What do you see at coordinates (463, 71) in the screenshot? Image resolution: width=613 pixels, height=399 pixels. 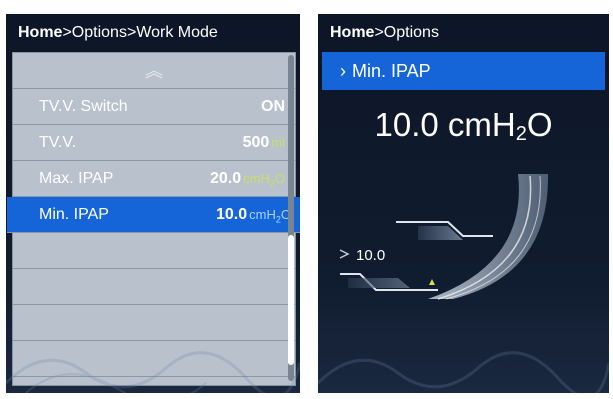 I see `selected-parameter-bar: › Min. IPAP` at bounding box center [463, 71].